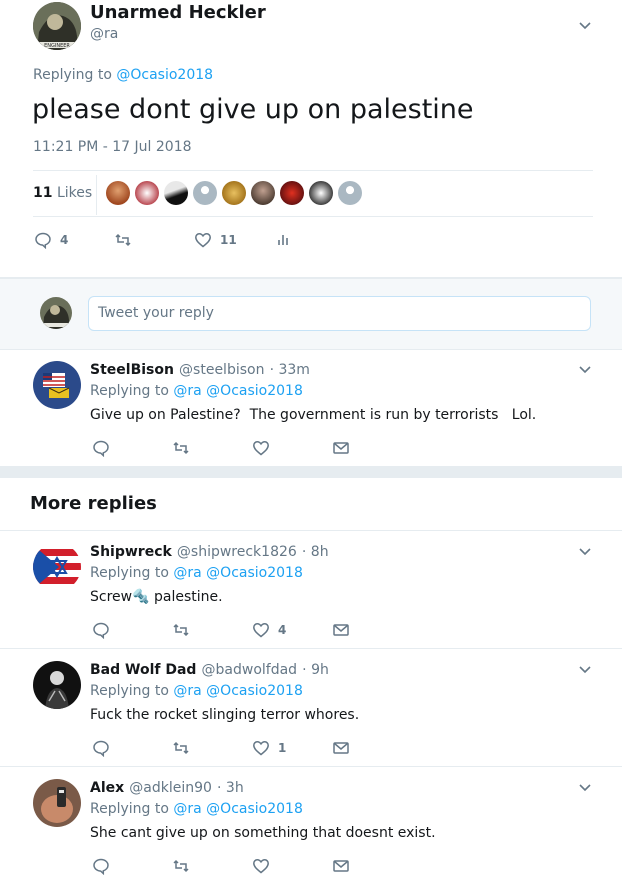  What do you see at coordinates (112, 147) in the screenshot?
I see `main-tweet-timestamp: 11:21 PM - 17 Jul 2018` at bounding box center [112, 147].